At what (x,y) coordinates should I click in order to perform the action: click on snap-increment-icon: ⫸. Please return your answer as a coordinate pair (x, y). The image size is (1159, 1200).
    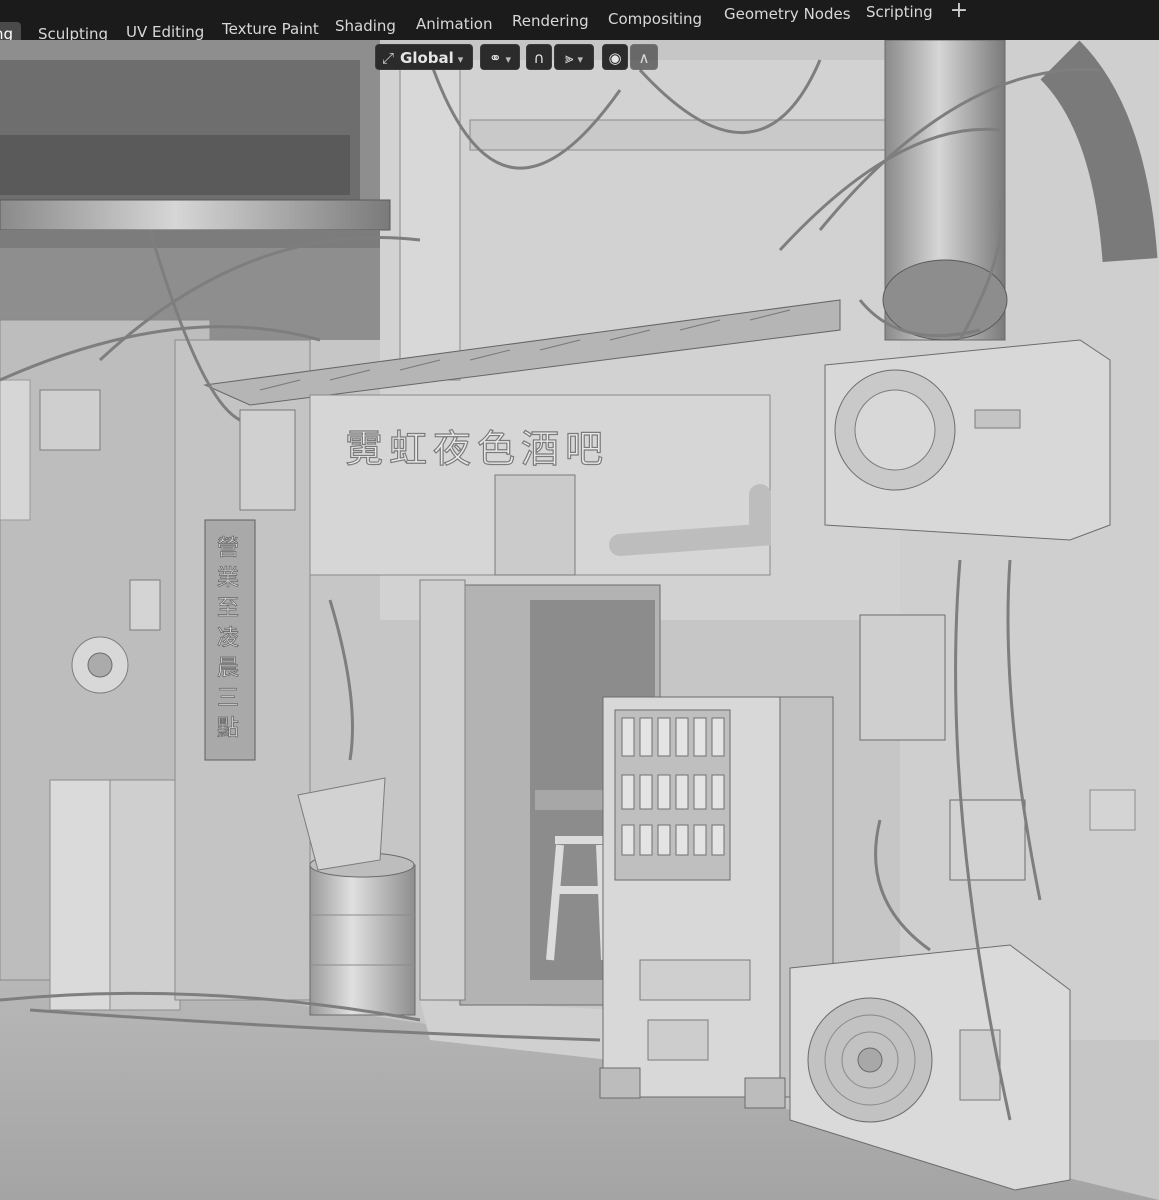
    Looking at the image, I should click on (569, 58).